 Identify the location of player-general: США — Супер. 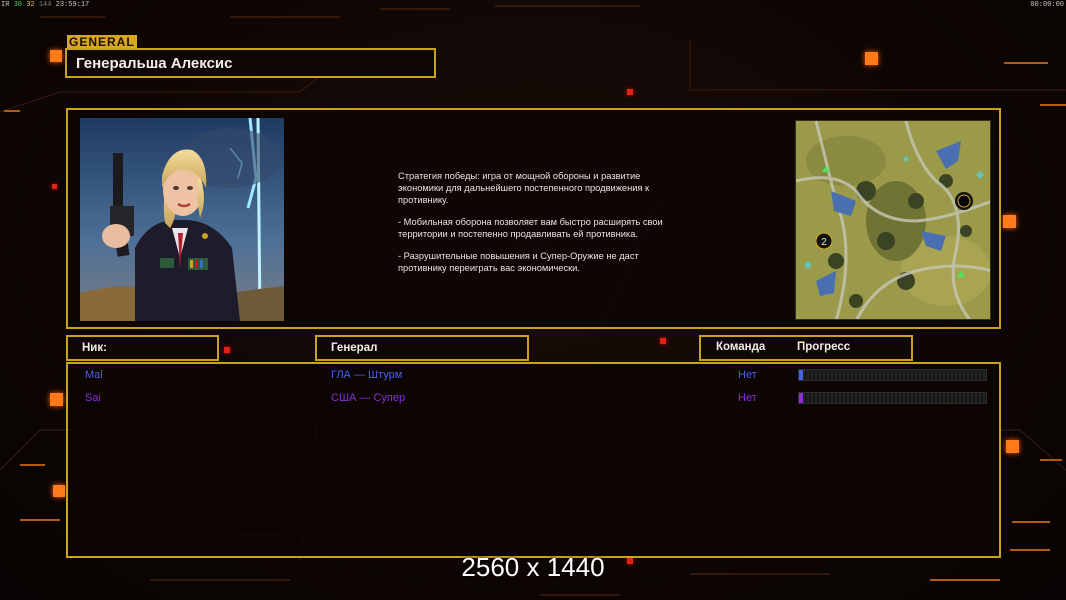
(368, 398).